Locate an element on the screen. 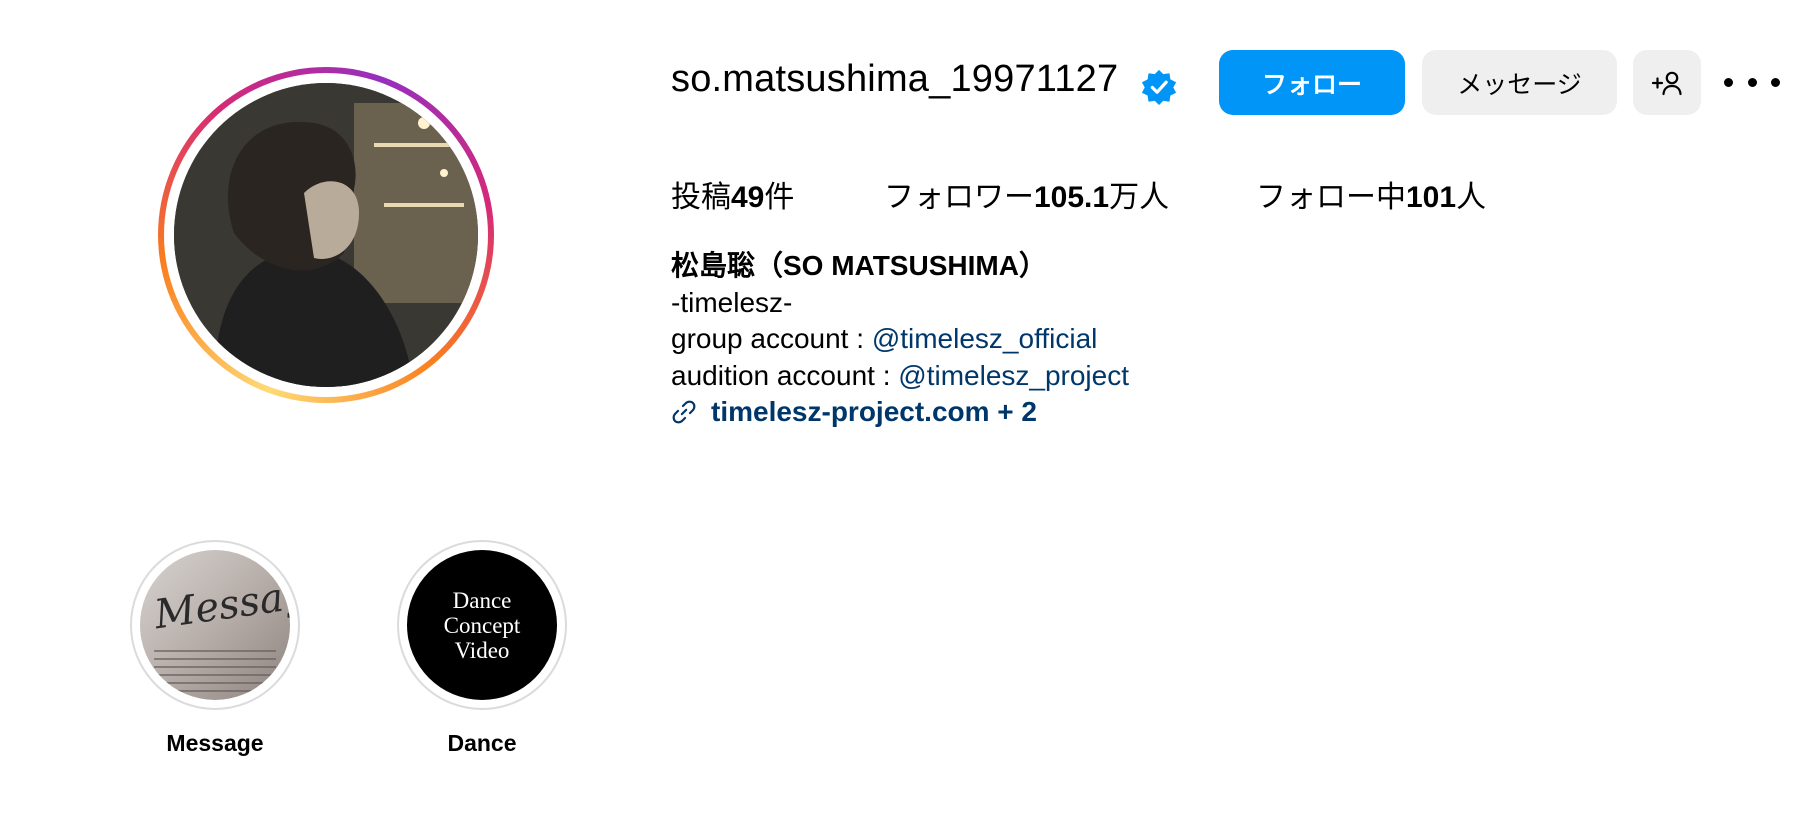  highlight-message: Message Message is located at coordinates (215, 648).